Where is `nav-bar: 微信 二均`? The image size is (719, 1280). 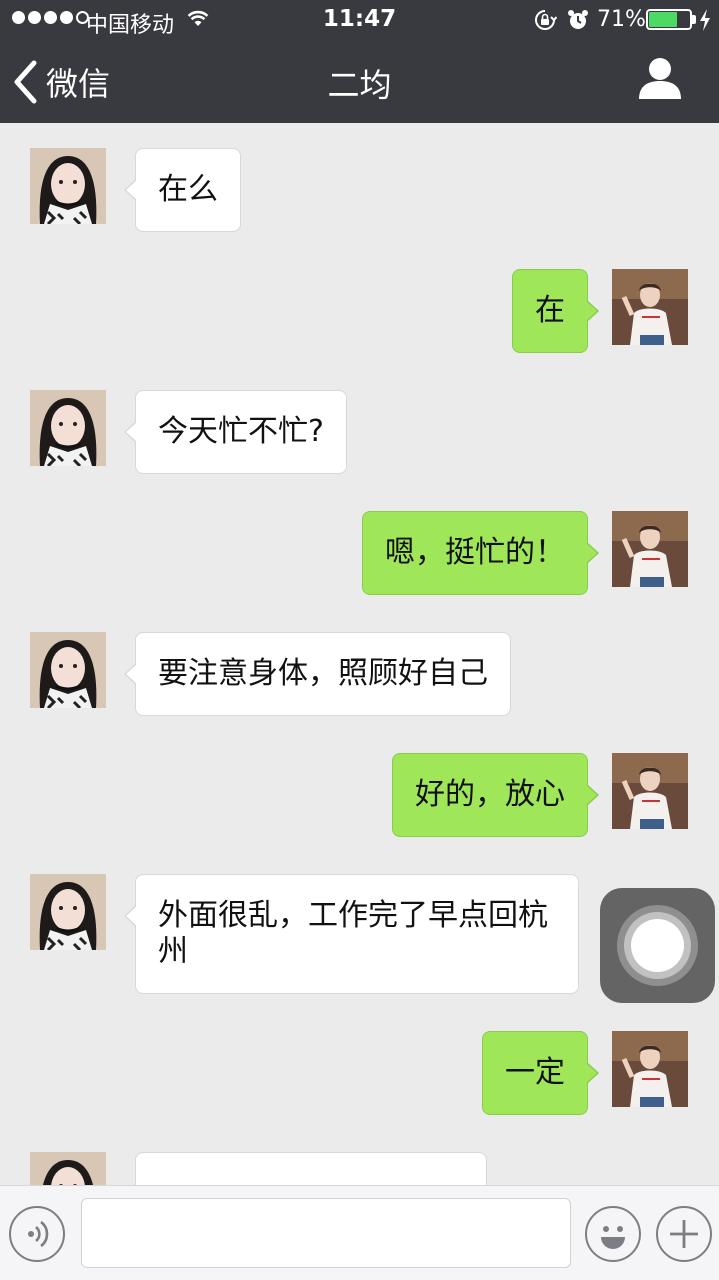
nav-bar: 微信 二均 is located at coordinates (359, 81).